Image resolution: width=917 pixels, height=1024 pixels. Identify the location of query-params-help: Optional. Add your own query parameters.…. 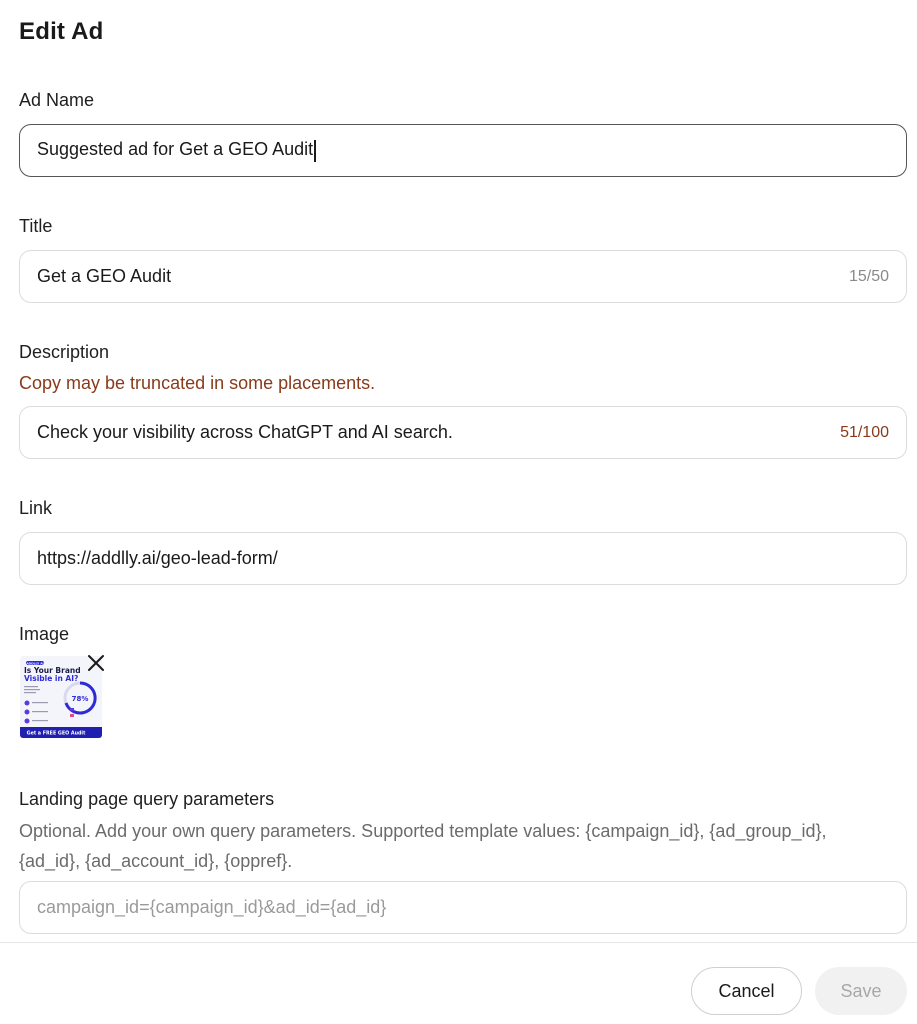
(423, 846).